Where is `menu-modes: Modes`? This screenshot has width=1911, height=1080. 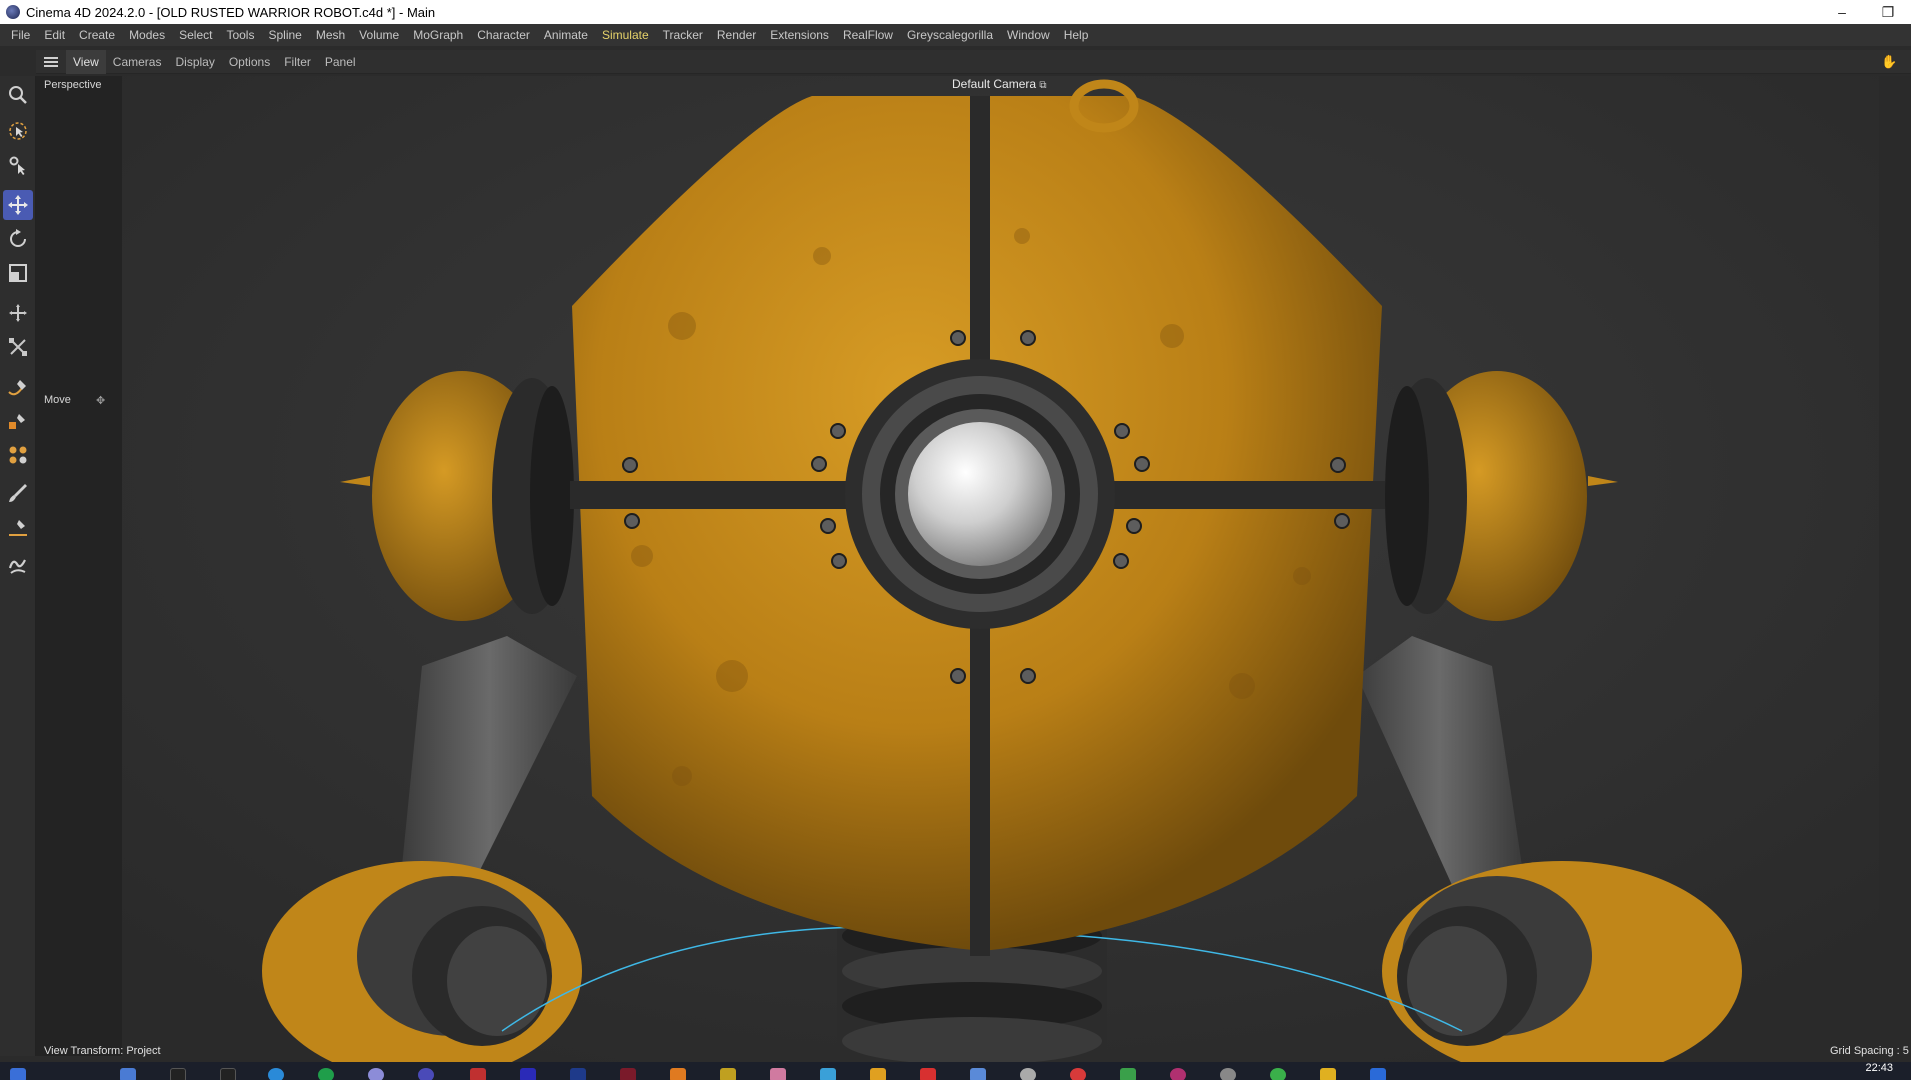
menu-modes: Modes is located at coordinates (147, 35).